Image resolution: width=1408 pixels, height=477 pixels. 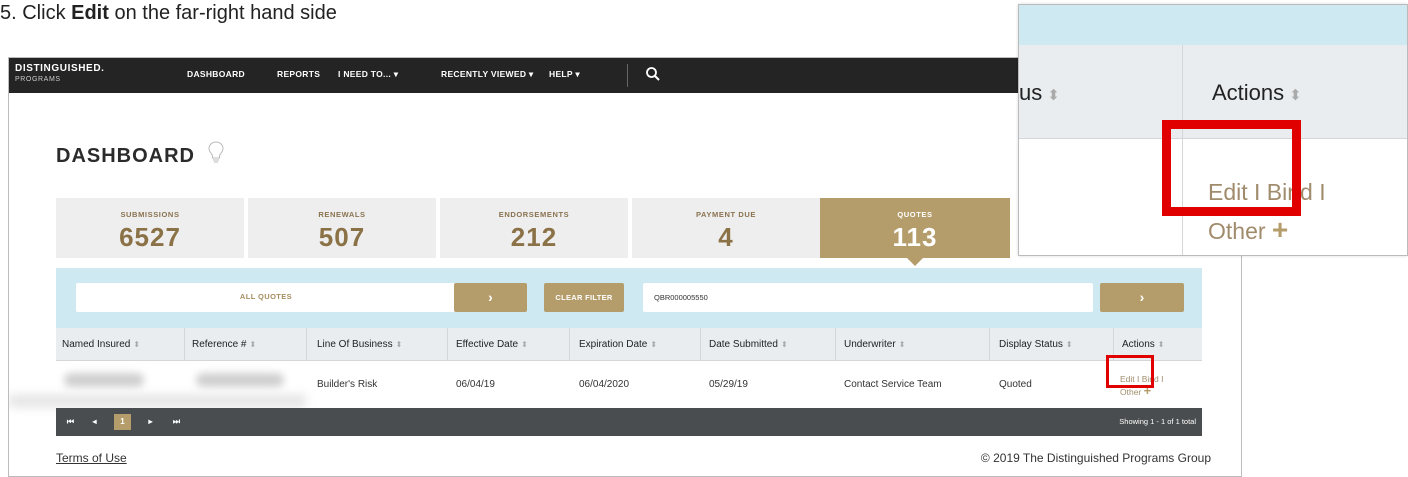 I want to click on col-named-insured: Named Insured ⬍, so click(x=101, y=344).